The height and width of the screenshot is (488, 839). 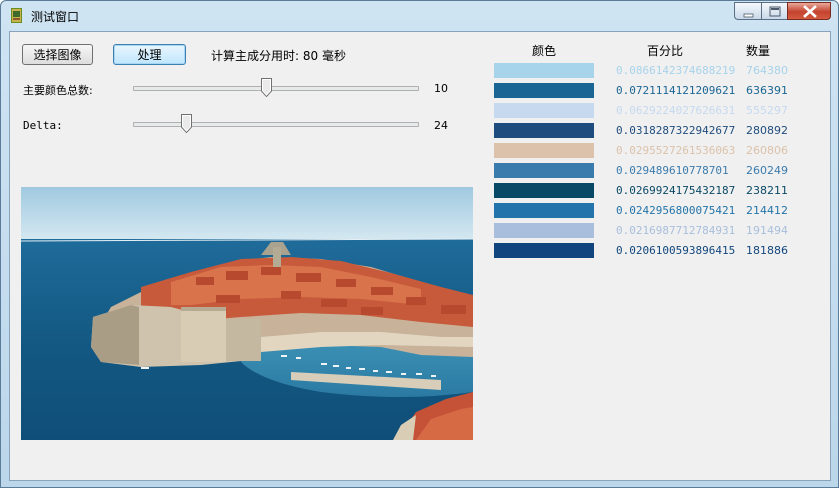 I want to click on maximize-icon, so click(x=775, y=11).